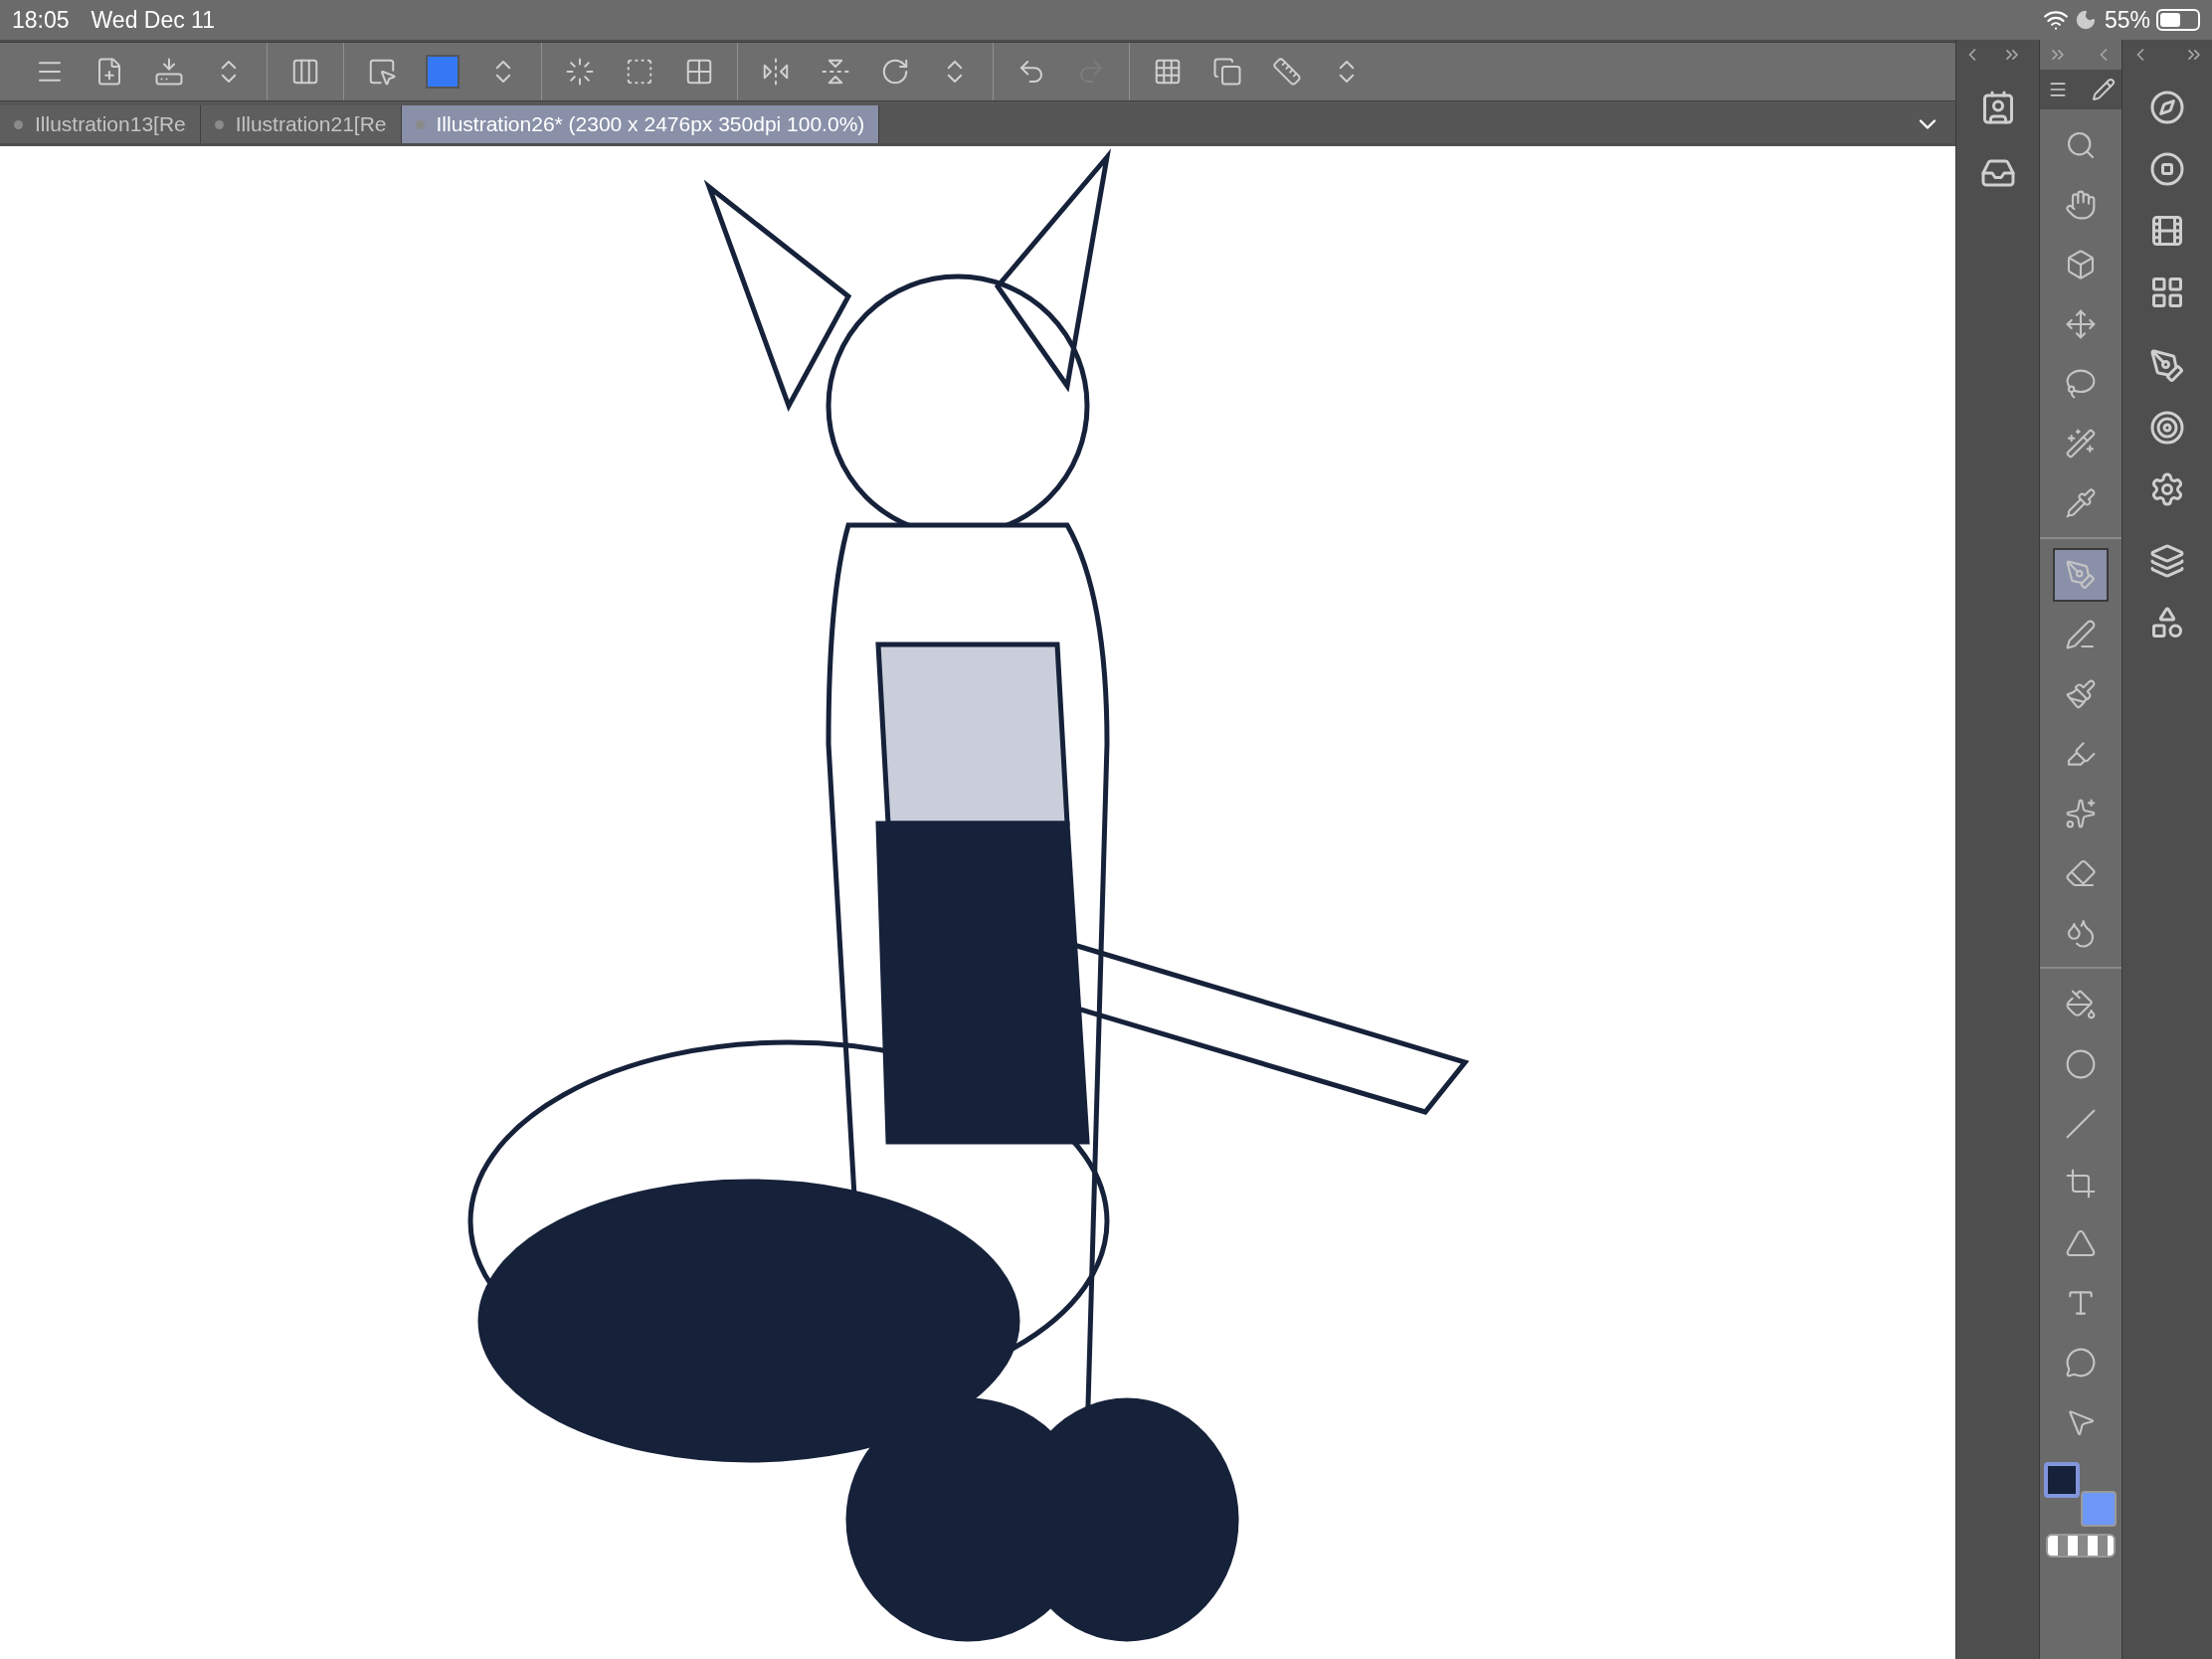 This screenshot has width=2212, height=1659. Describe the element at coordinates (2081, 1243) in the screenshot. I see `triangle-icon` at that location.